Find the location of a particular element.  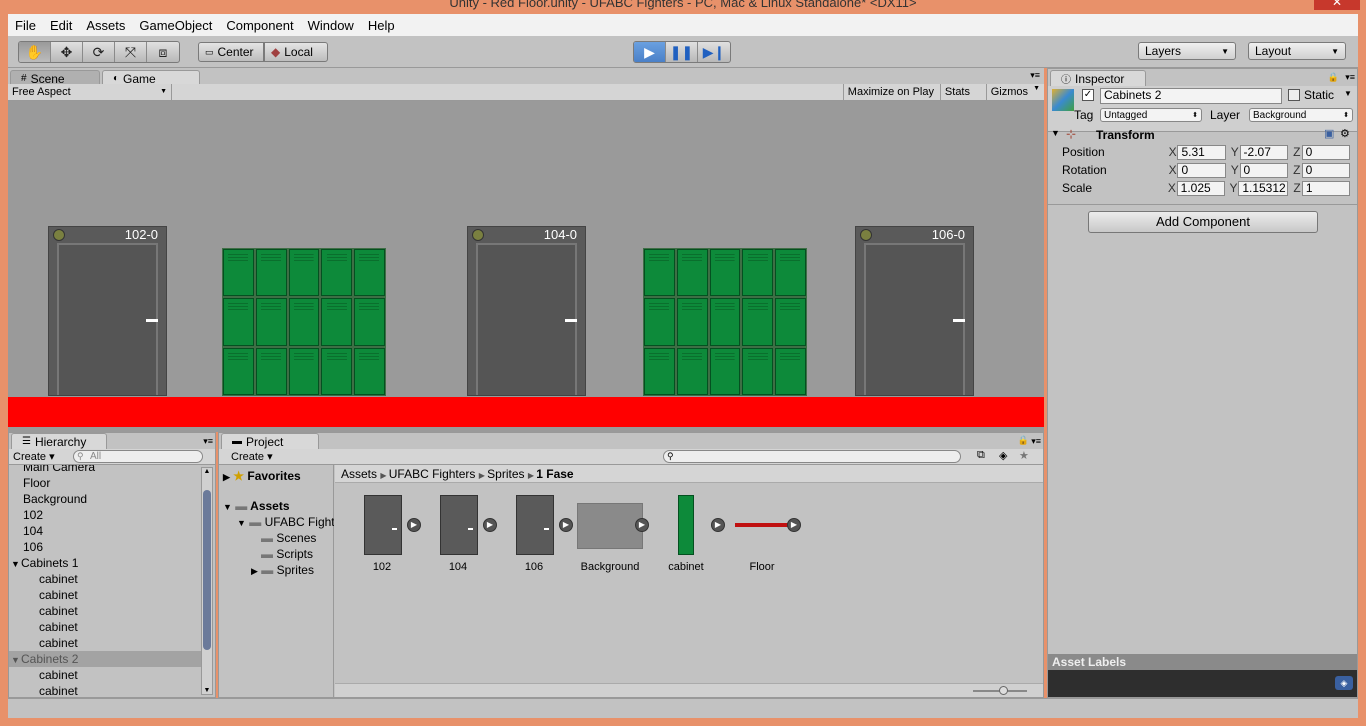

hierarchy-item: 104 is located at coordinates (105, 531).